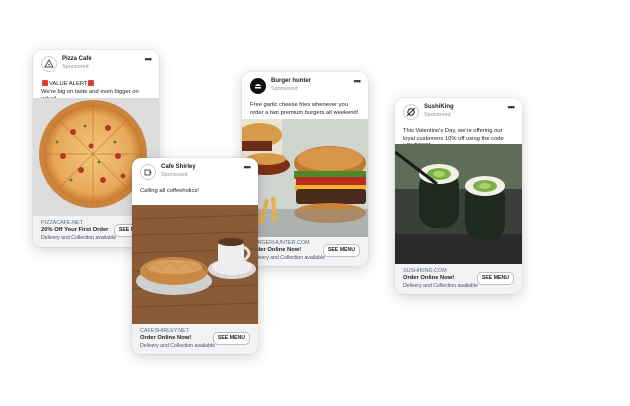  What do you see at coordinates (459, 114) in the screenshot?
I see `ad-header: SushiKing Sponsored •••` at bounding box center [459, 114].